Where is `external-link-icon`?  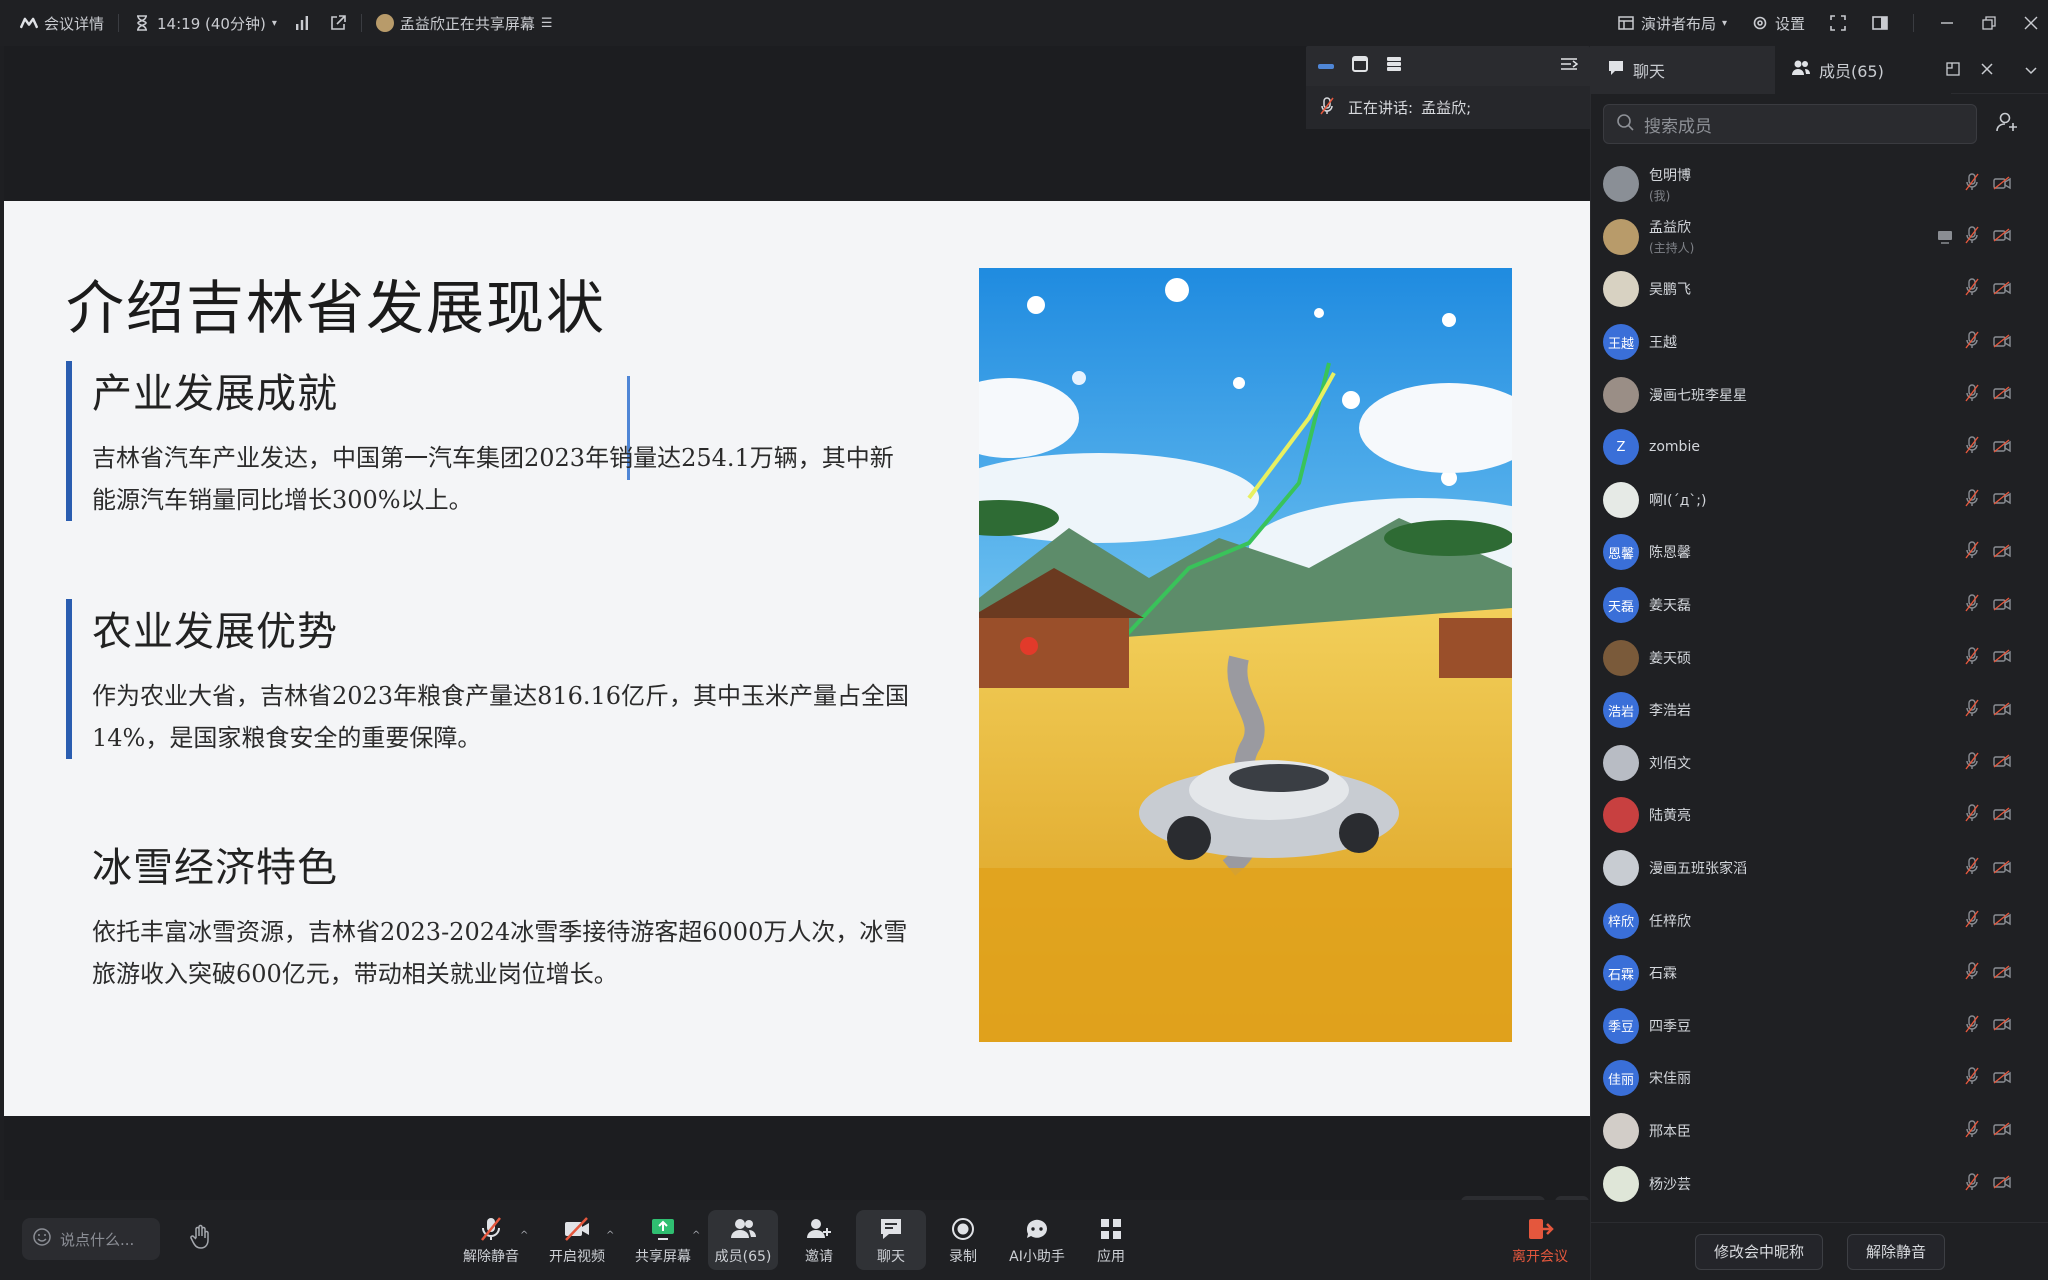
external-link-icon is located at coordinates (338, 23).